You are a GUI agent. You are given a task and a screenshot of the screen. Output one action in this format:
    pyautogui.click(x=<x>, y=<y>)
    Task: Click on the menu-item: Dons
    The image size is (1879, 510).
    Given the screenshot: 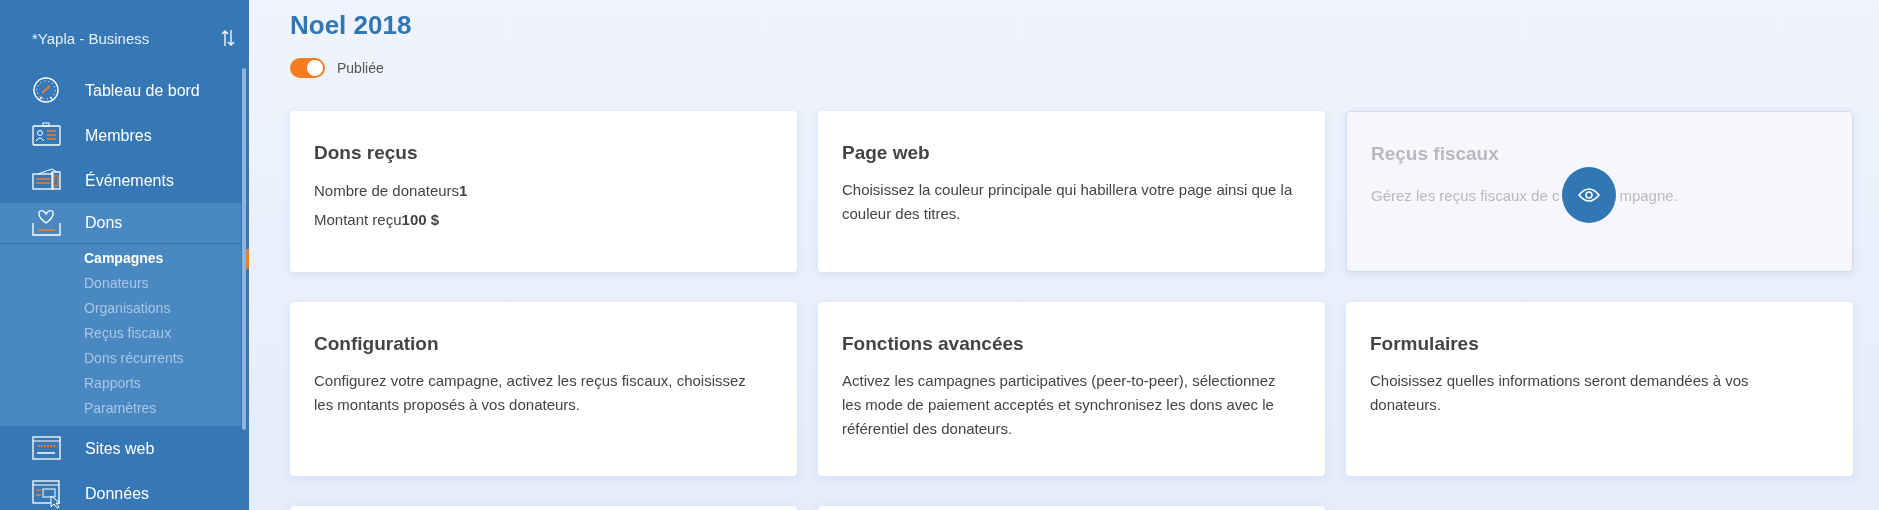 What is the action you would take?
    pyautogui.click(x=120, y=223)
    